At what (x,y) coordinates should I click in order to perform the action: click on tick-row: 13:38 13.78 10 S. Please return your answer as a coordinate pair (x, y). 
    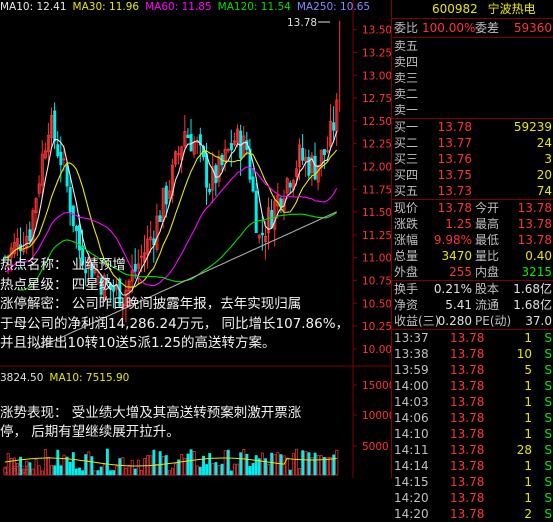
    Looking at the image, I should click on (472, 354).